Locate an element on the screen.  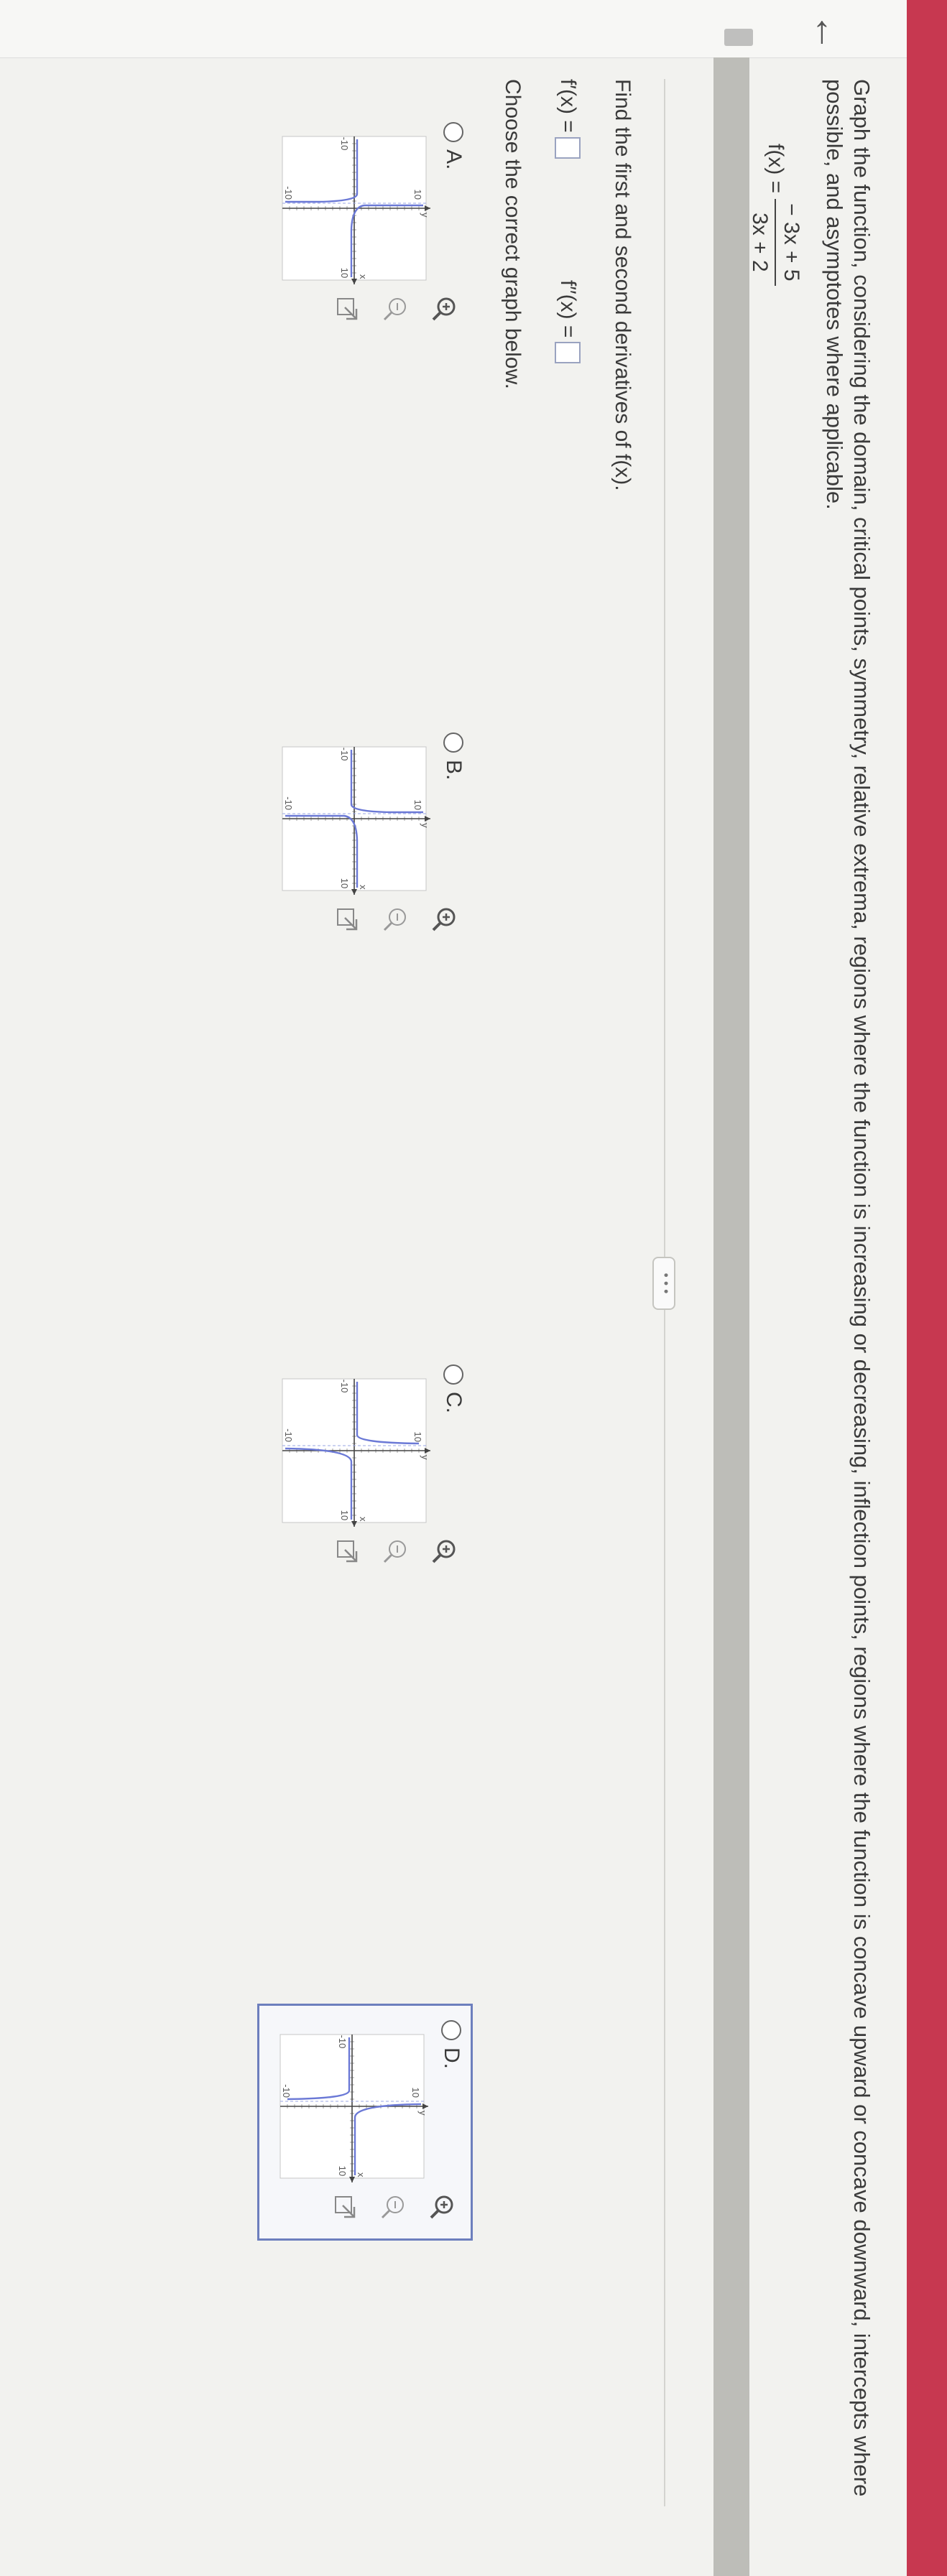
first-derivative-label: f′(x) = is located at coordinates (568, 106).